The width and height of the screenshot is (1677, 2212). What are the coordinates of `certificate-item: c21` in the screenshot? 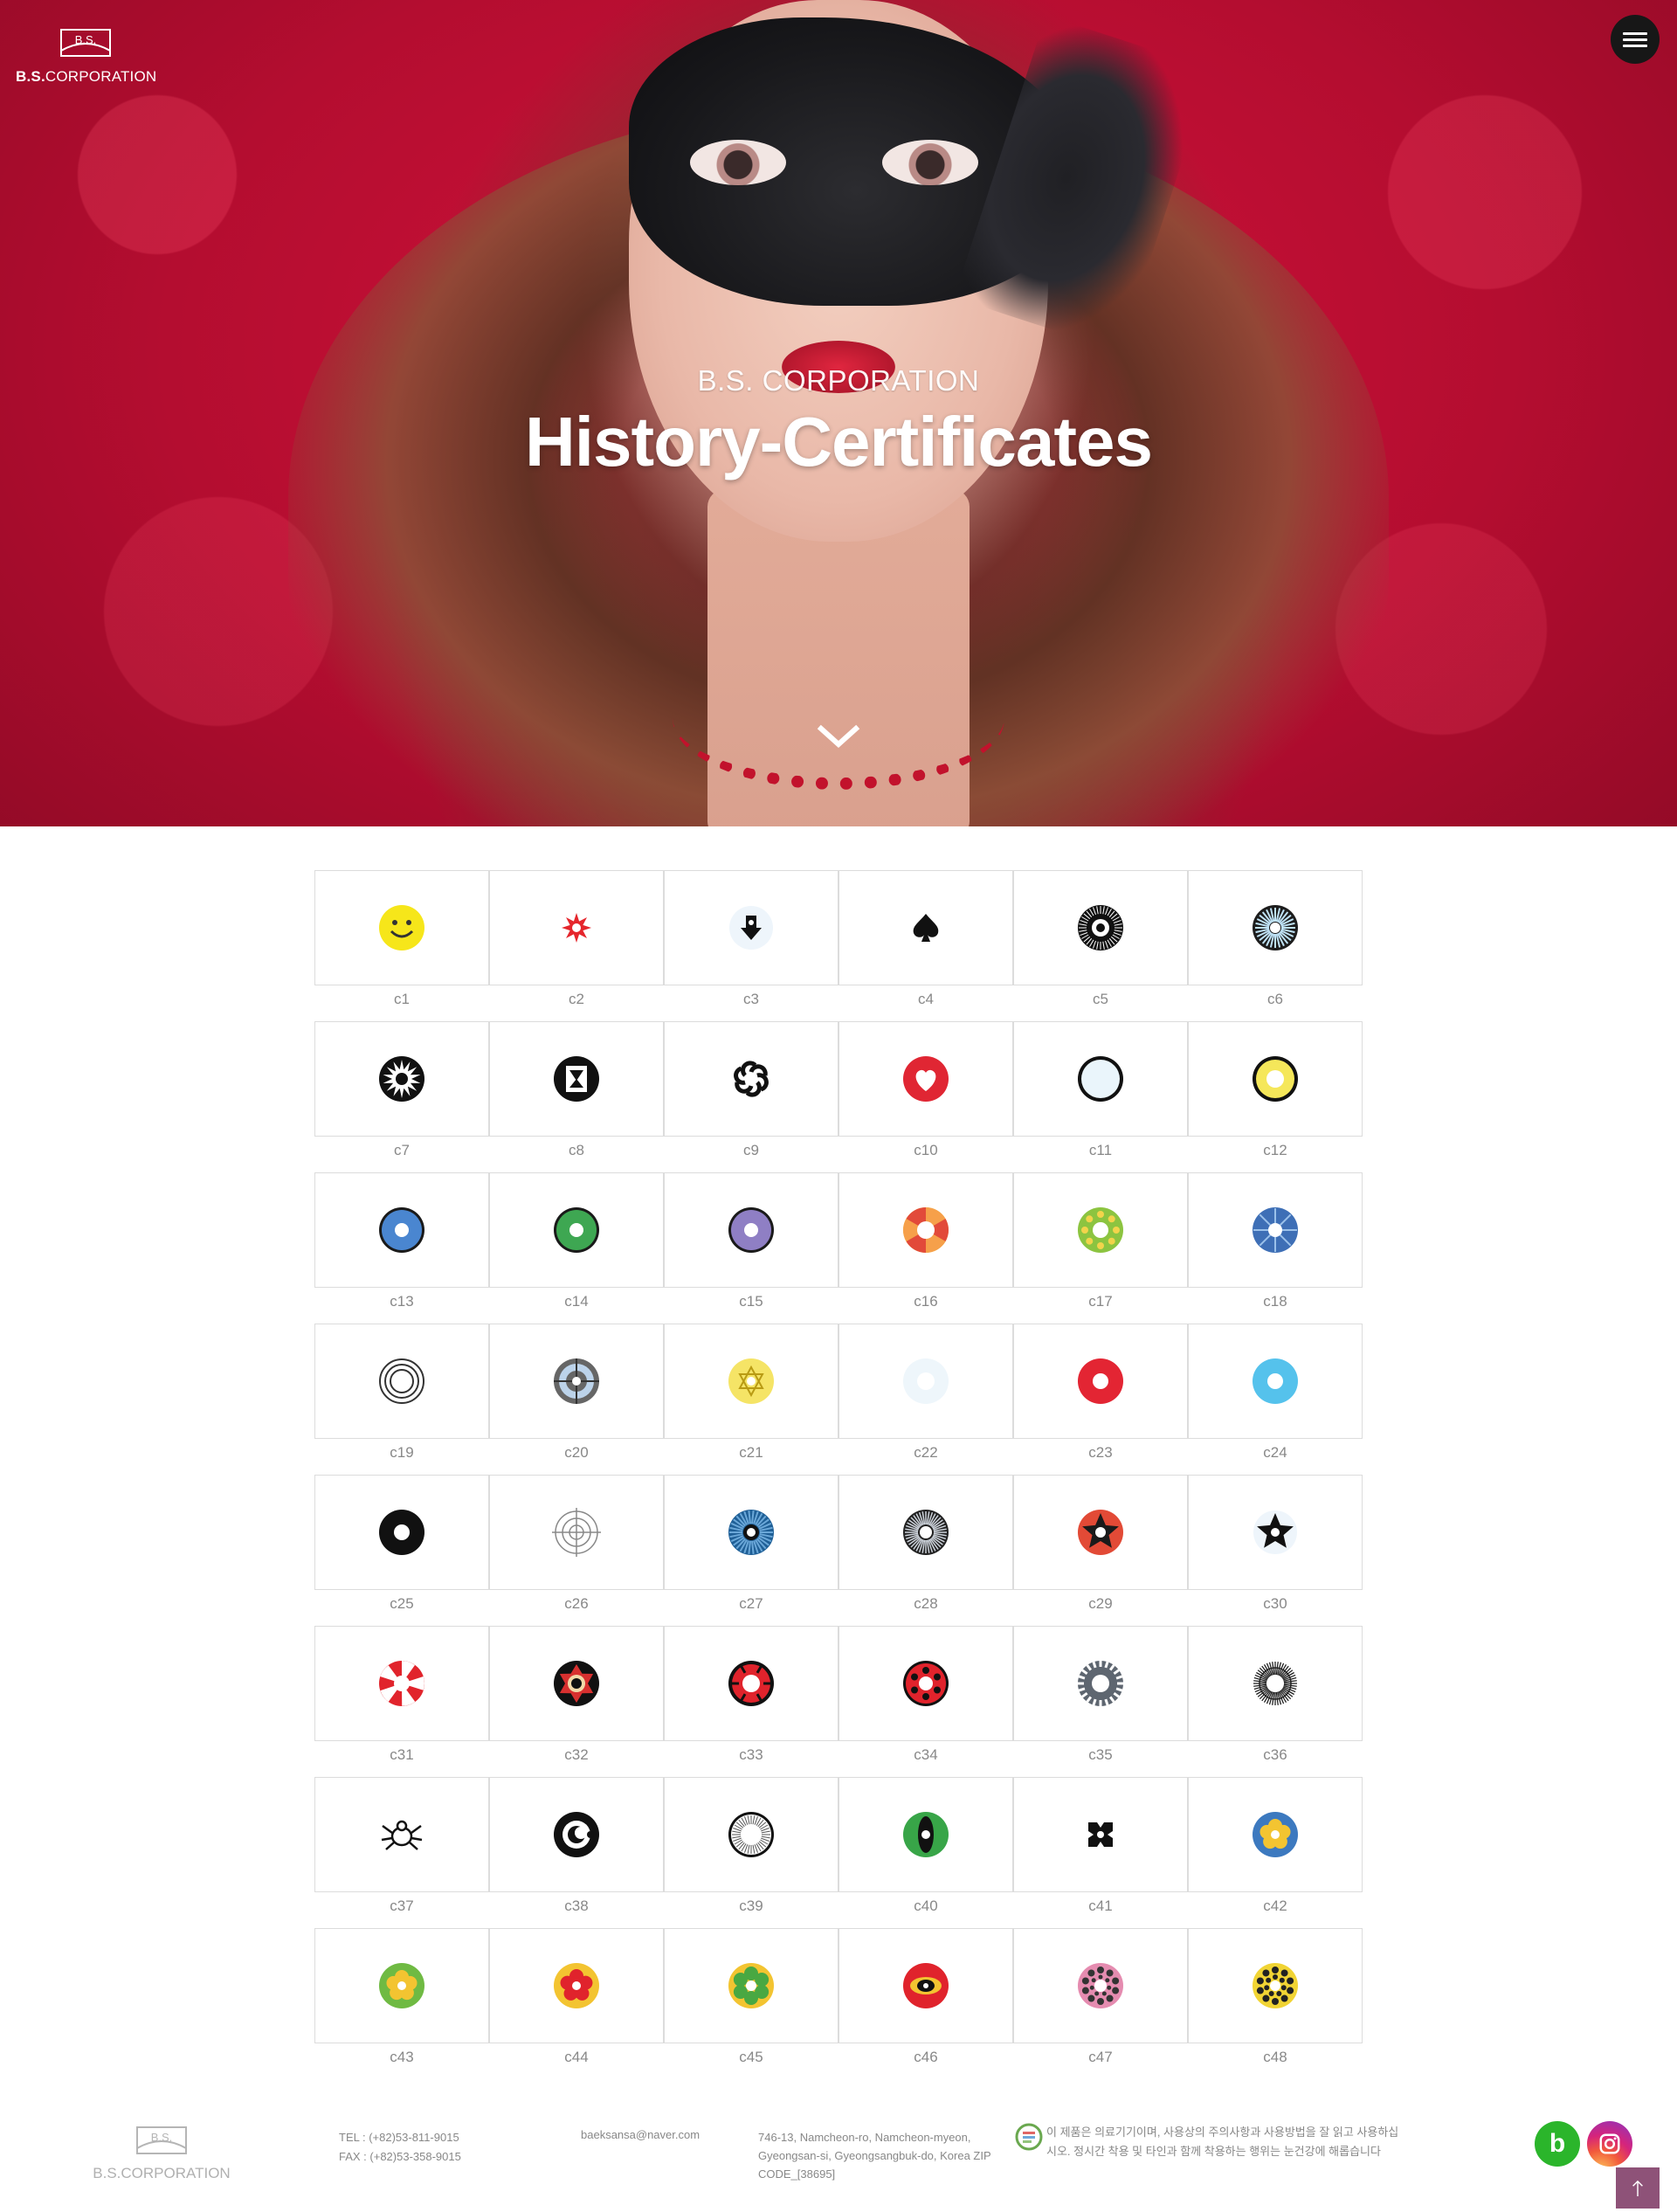 It's located at (751, 1399).